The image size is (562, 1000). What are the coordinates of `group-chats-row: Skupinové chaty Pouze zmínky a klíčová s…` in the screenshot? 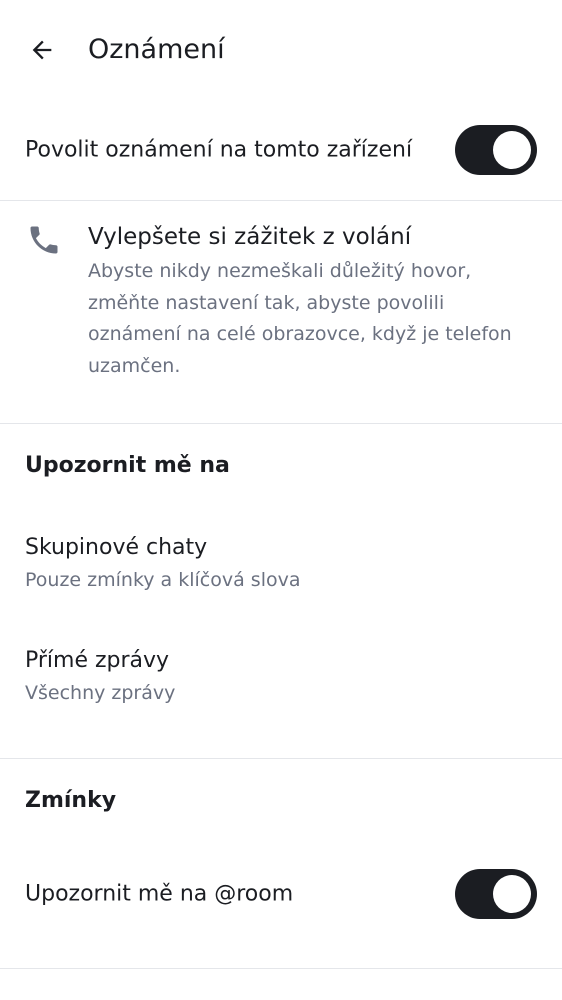 It's located at (281, 570).